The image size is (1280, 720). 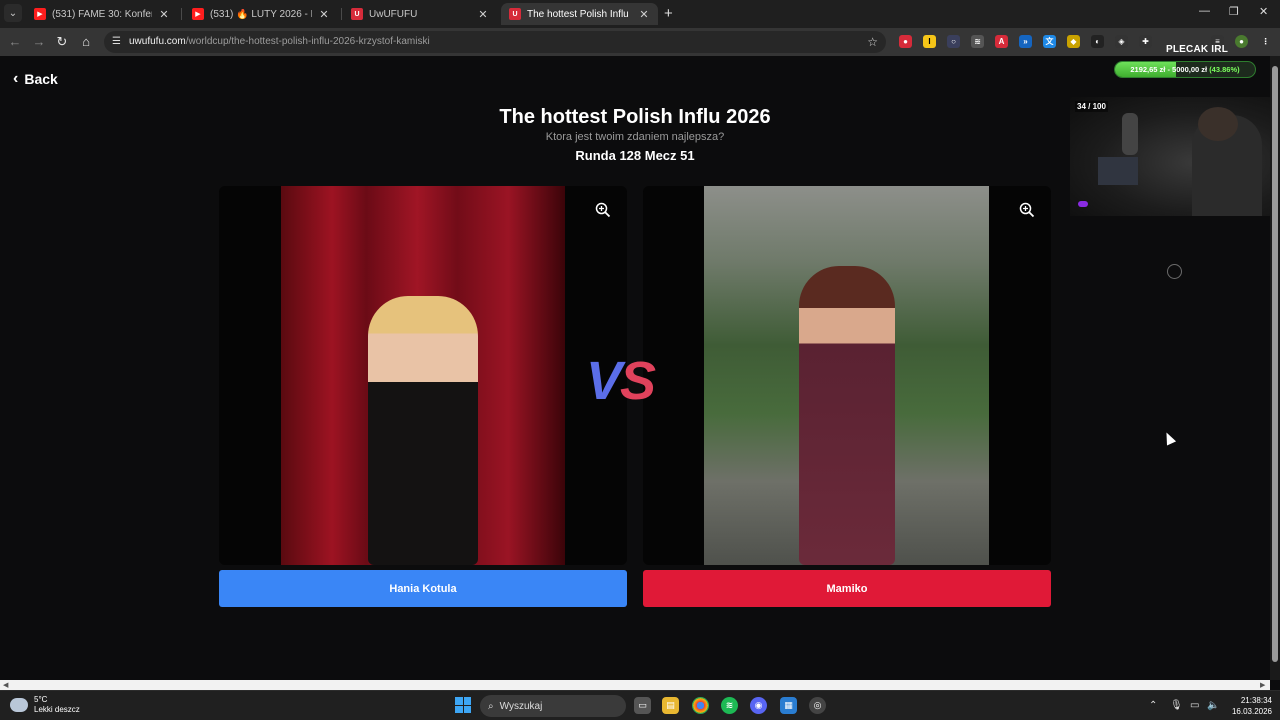 I want to click on back-button: ‹ Back, so click(x=35, y=79).